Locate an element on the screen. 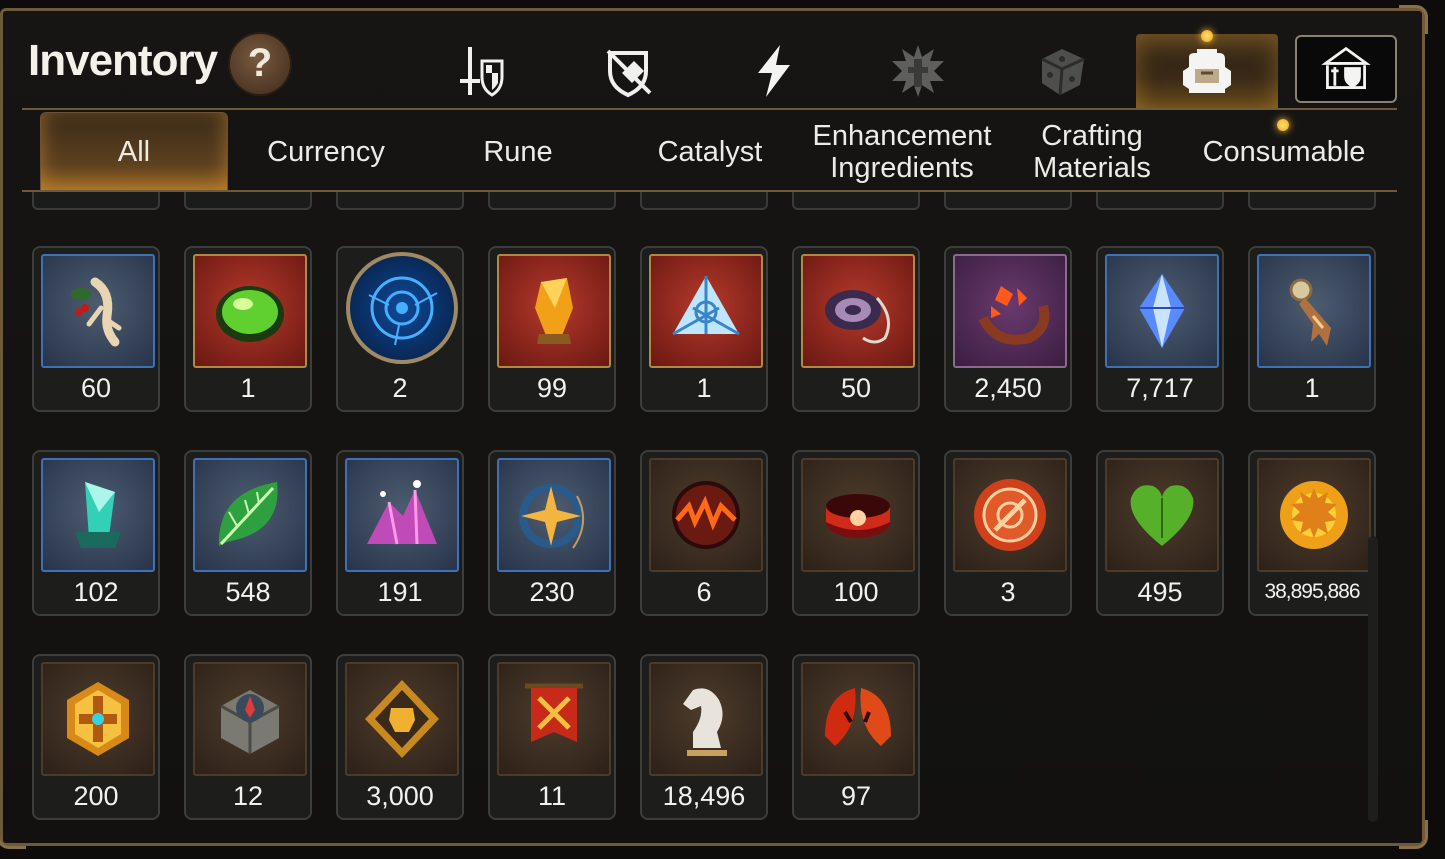 Image resolution: width=1445 pixels, height=859 pixels. inventory-slot: 230 is located at coordinates (552, 533).